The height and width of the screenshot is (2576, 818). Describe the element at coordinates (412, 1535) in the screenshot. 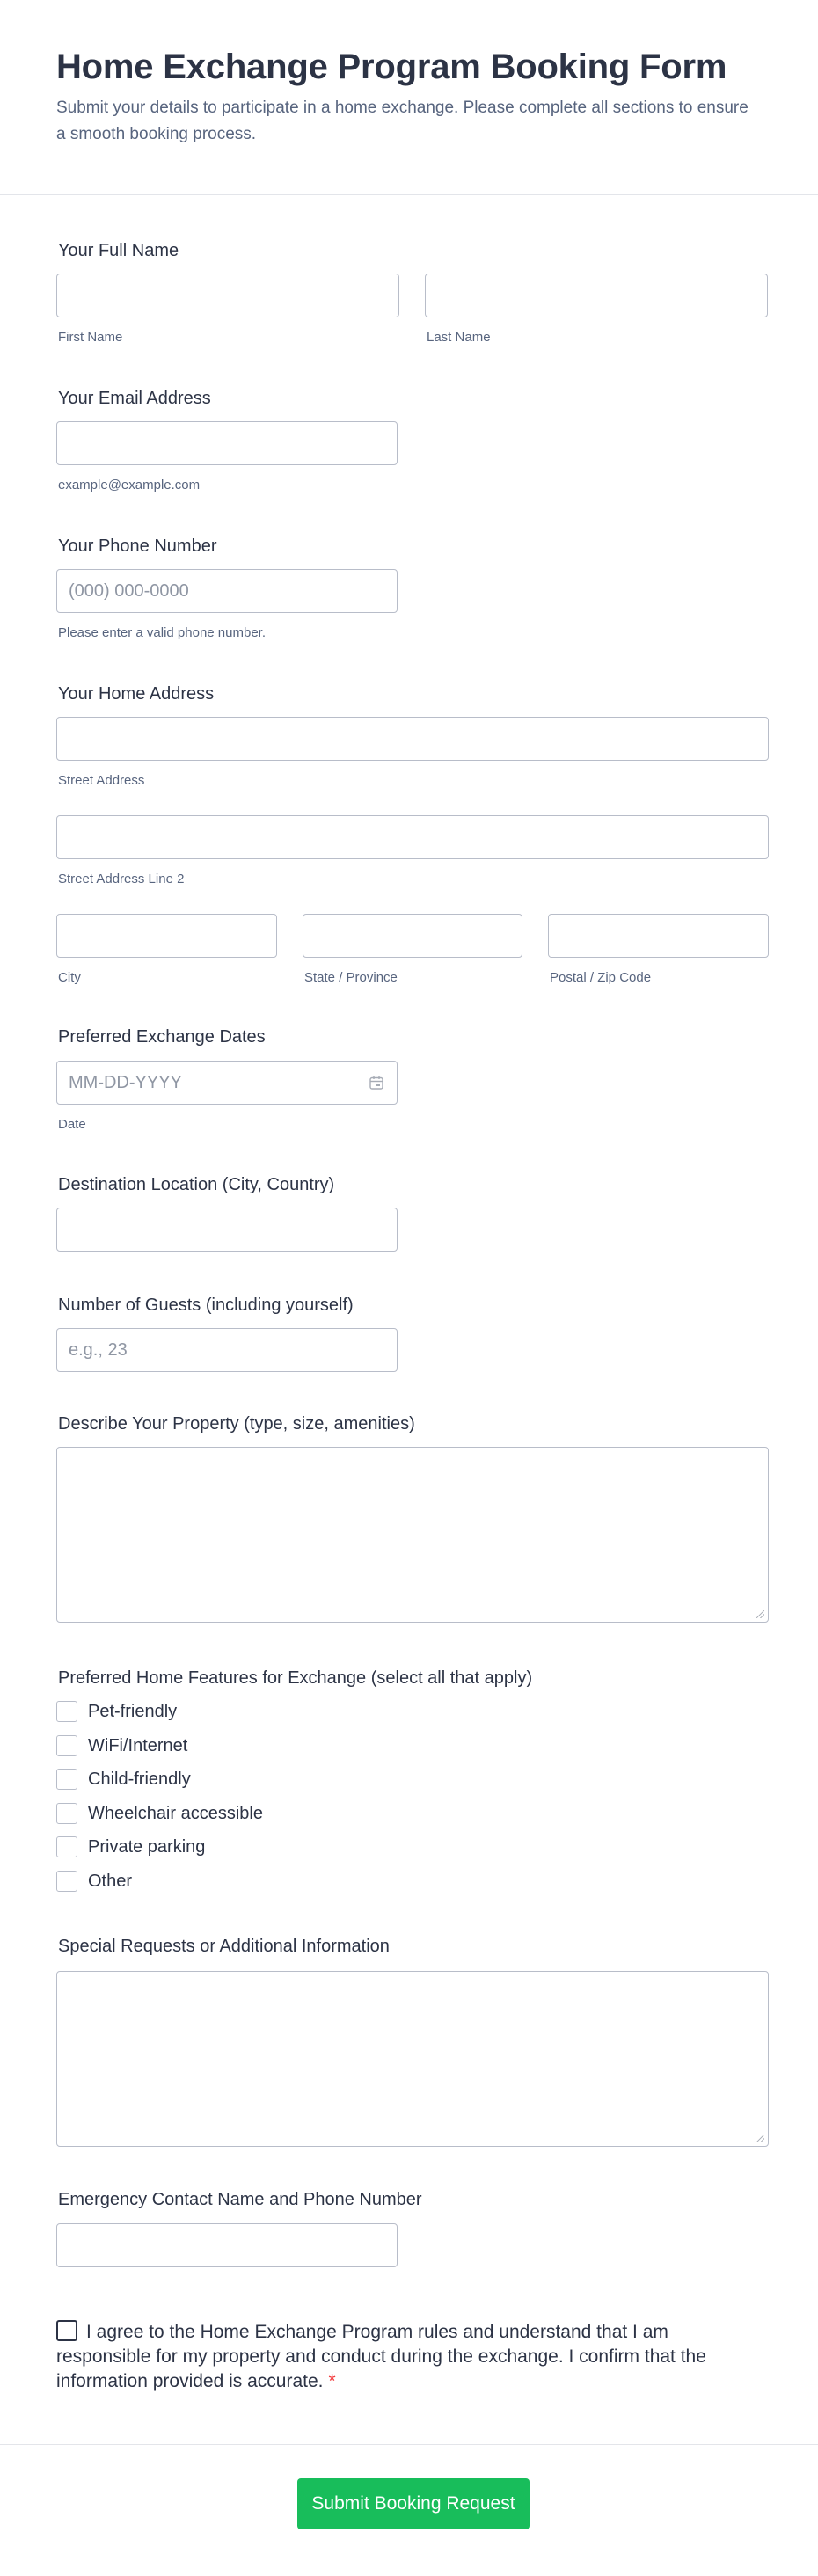

I see `property-textarea` at that location.